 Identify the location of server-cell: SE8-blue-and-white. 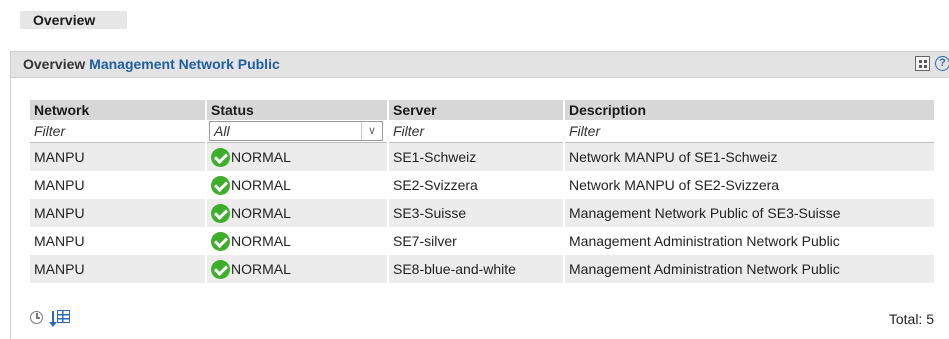
(476, 269).